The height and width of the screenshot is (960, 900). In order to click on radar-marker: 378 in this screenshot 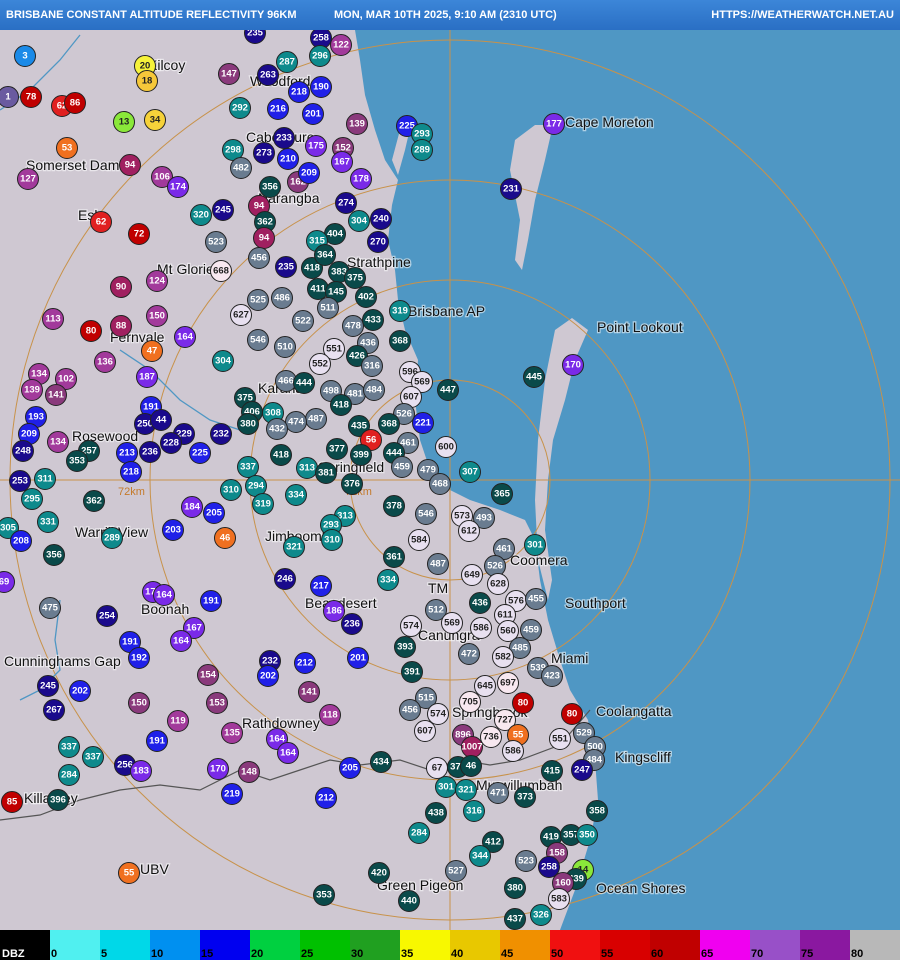, I will do `click(394, 506)`.